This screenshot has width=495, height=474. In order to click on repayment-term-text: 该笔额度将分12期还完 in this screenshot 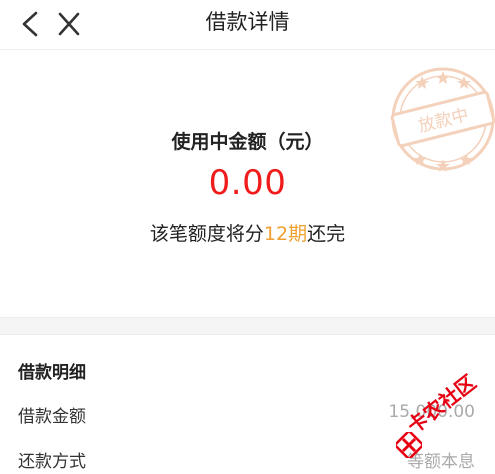, I will do `click(247, 232)`.